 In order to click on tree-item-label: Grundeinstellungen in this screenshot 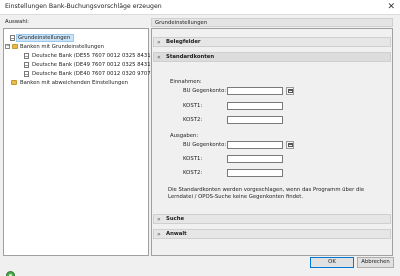, I will do `click(44, 38)`.